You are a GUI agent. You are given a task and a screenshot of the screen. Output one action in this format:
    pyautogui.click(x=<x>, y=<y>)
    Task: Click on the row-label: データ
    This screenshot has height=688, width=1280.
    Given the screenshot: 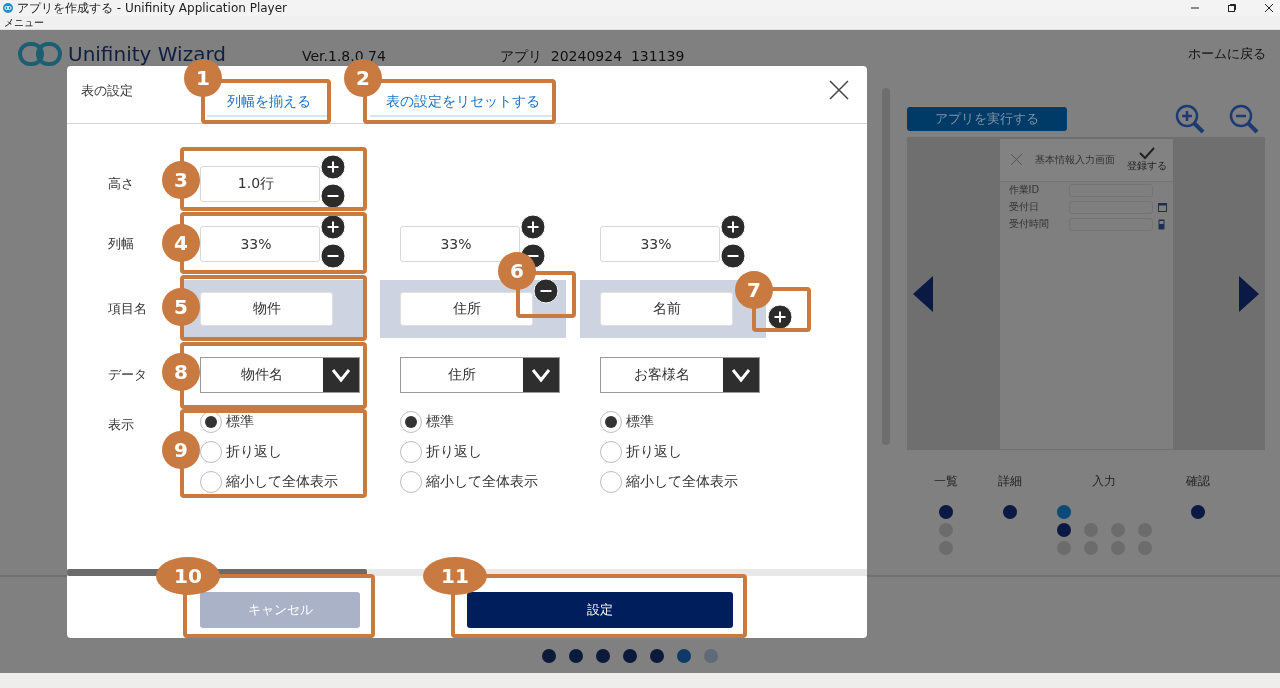 What is the action you would take?
    pyautogui.click(x=128, y=375)
    